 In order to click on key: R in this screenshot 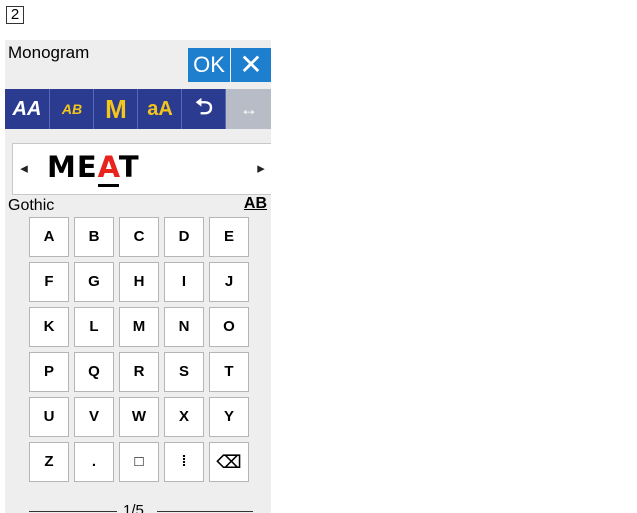, I will do `click(139, 372)`.